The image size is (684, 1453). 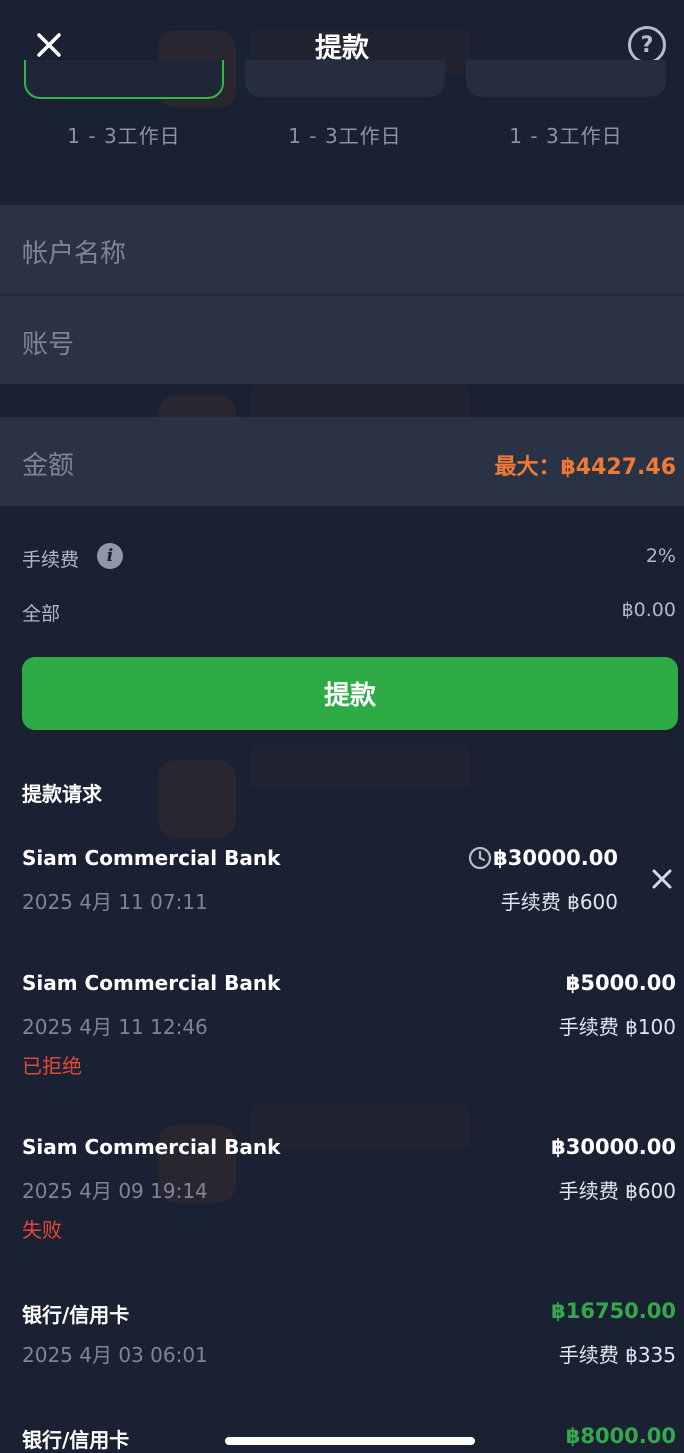 I want to click on request-date: 2025 4月 11 07:11, so click(x=115, y=902).